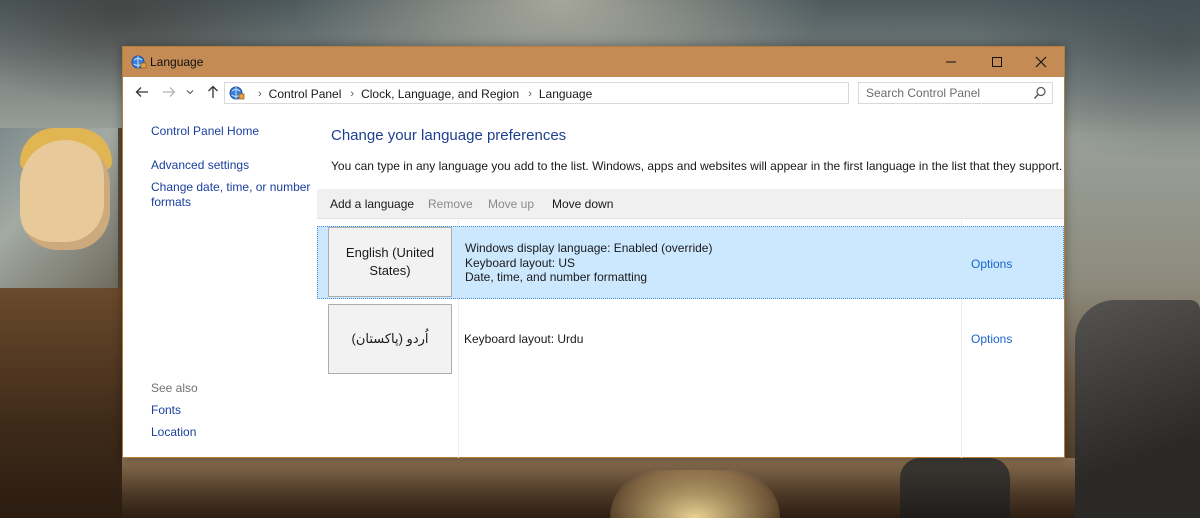  I want to click on window-title: Language, so click(177, 62).